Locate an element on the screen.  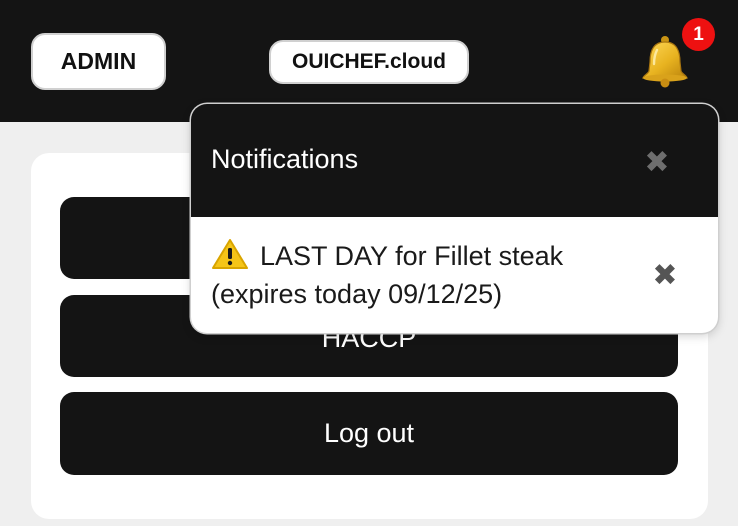
brand-label: OUICHEF.cloud is located at coordinates (368, 61).